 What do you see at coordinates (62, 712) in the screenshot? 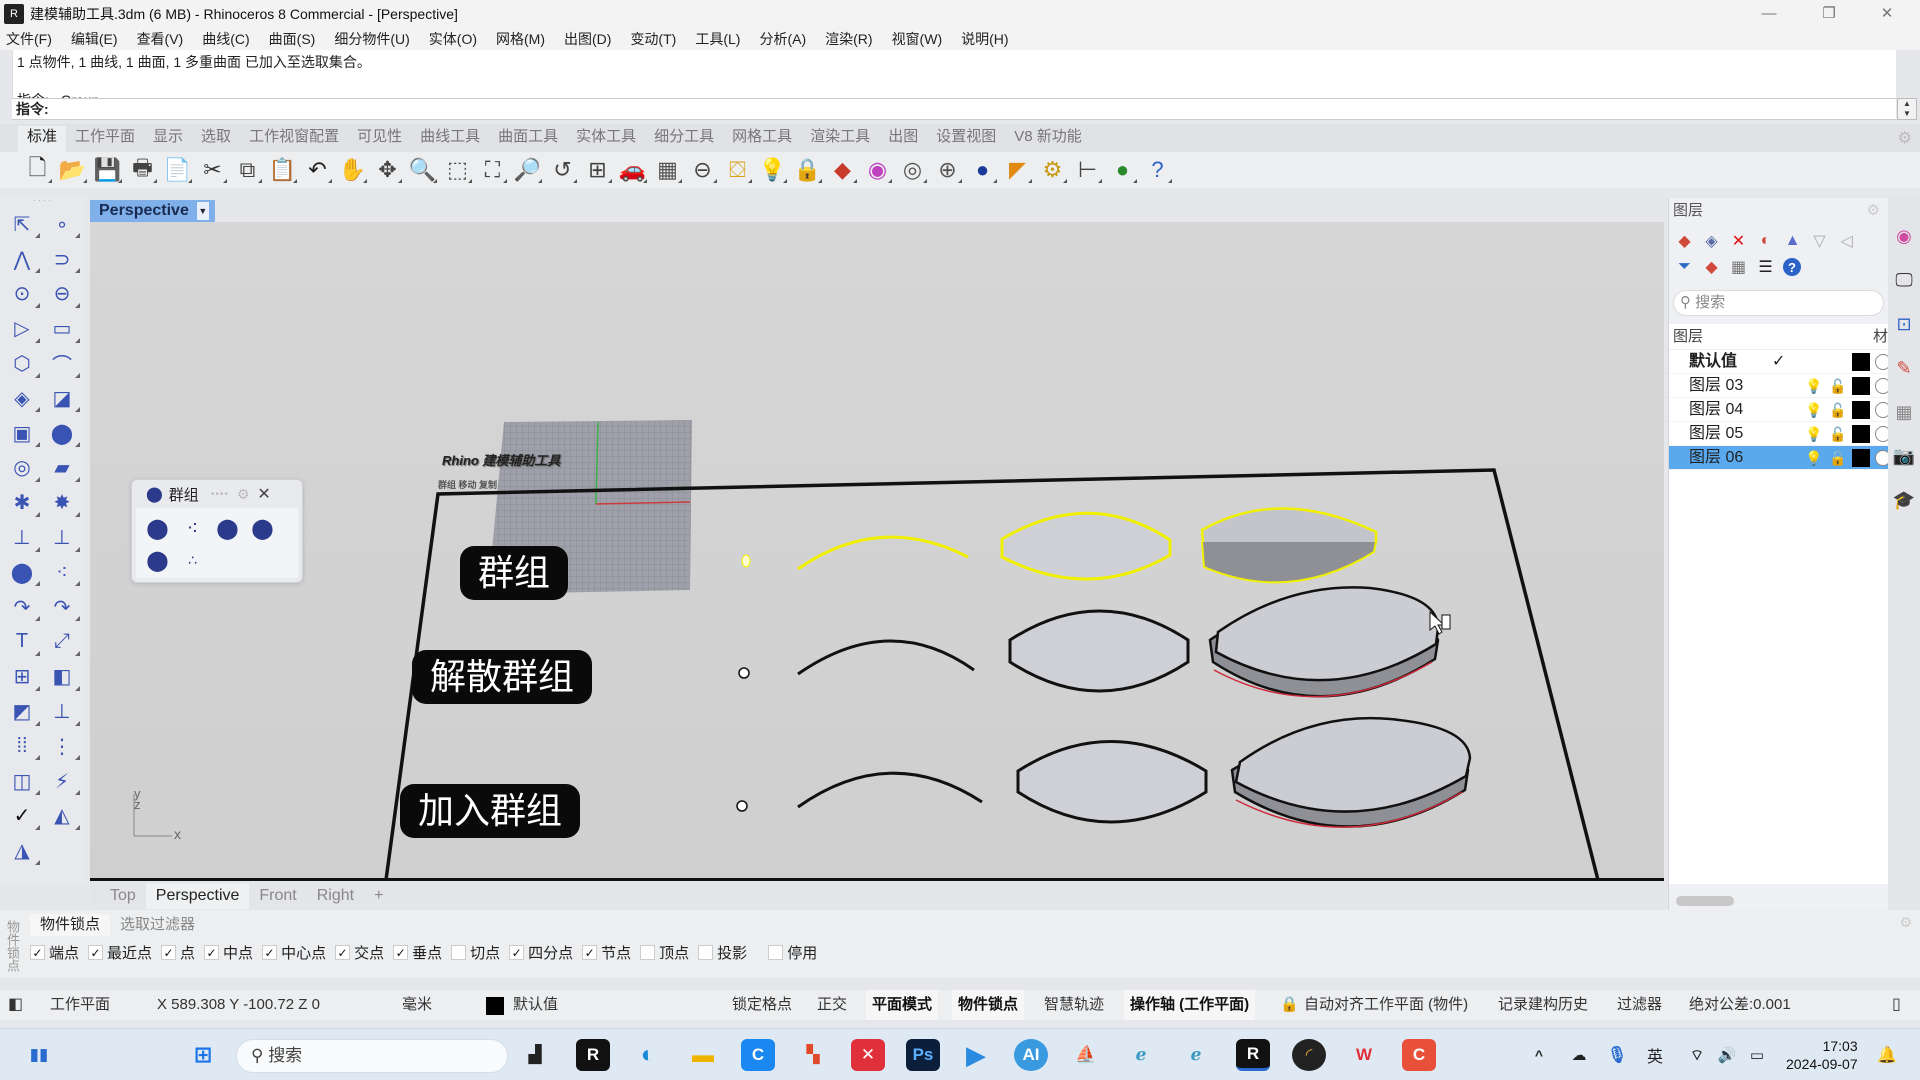
I see `project-icon: ⊥` at bounding box center [62, 712].